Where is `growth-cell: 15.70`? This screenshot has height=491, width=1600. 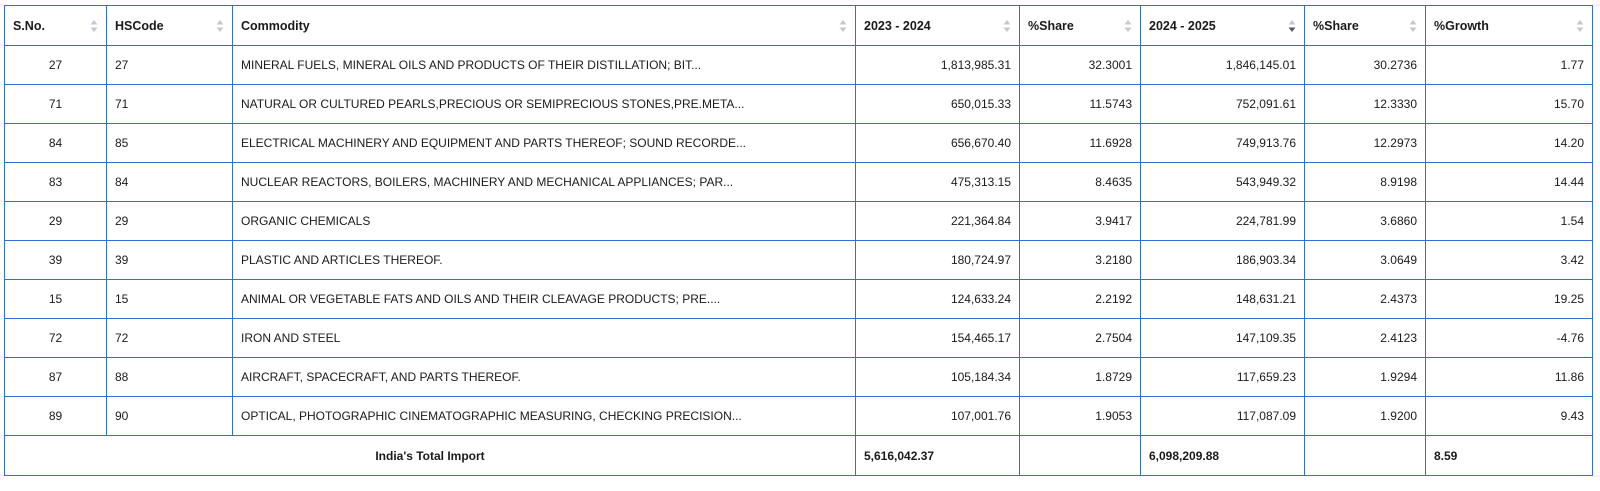 growth-cell: 15.70 is located at coordinates (1509, 104).